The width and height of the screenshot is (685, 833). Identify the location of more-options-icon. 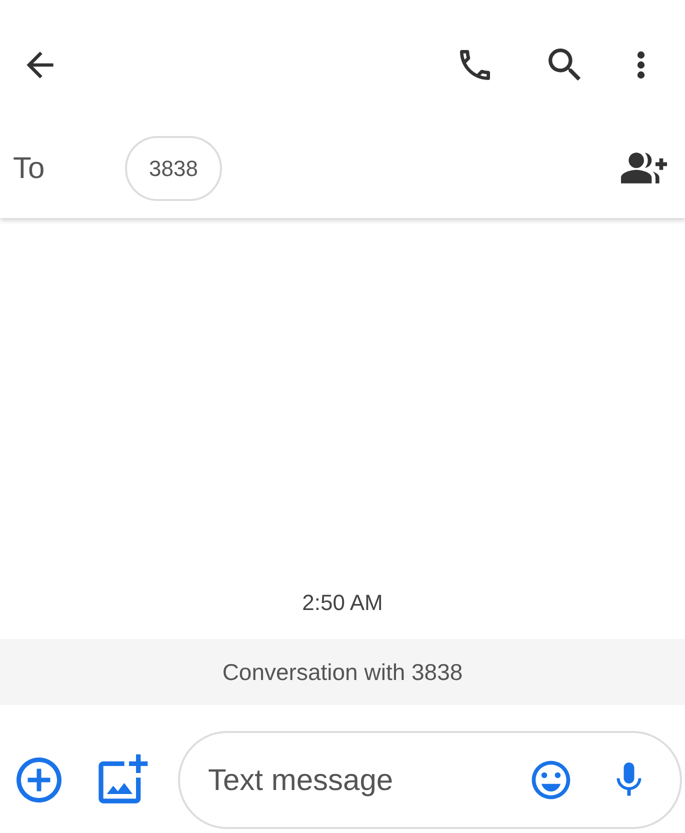
(641, 65).